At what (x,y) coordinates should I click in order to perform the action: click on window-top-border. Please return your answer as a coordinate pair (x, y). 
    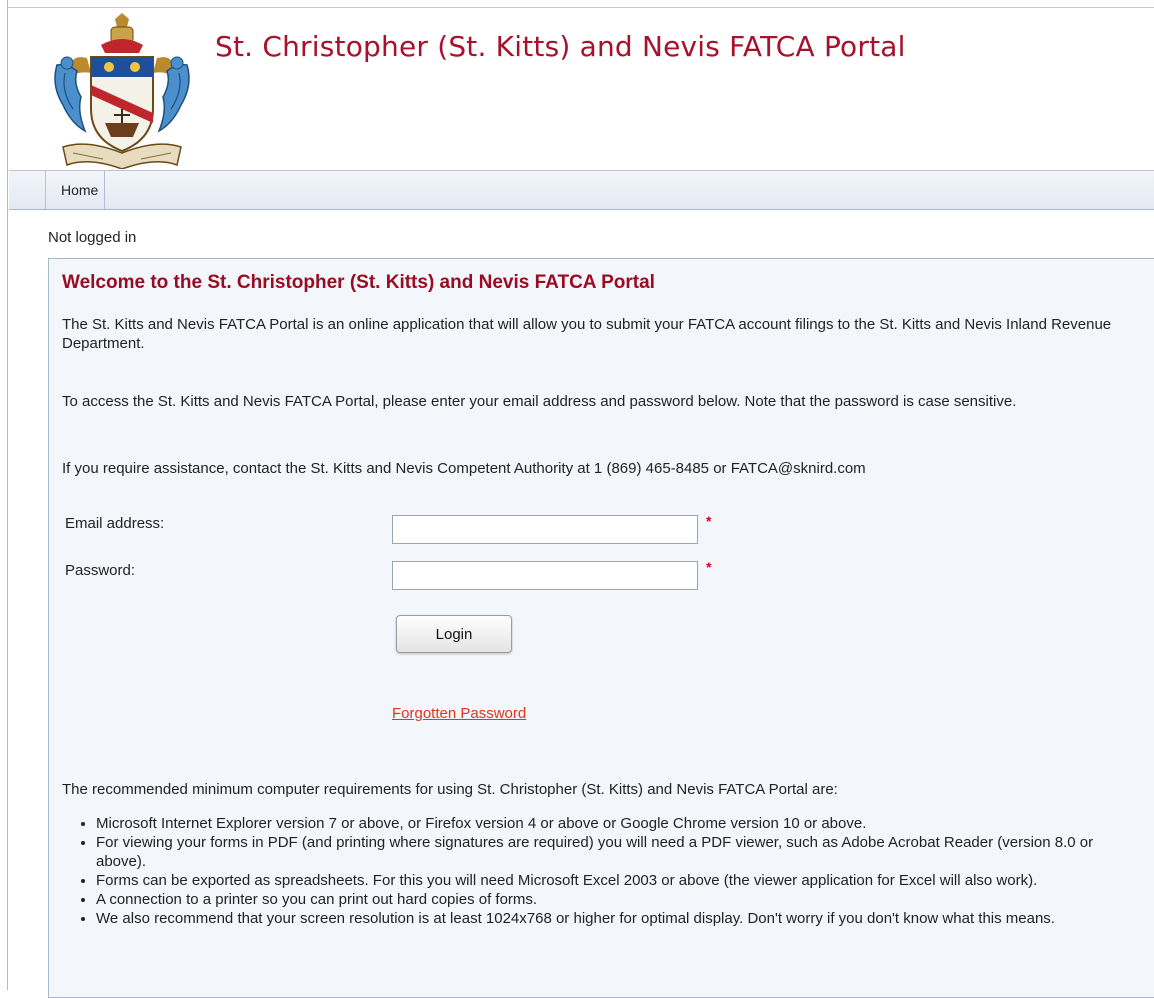
    Looking at the image, I should click on (577, 4).